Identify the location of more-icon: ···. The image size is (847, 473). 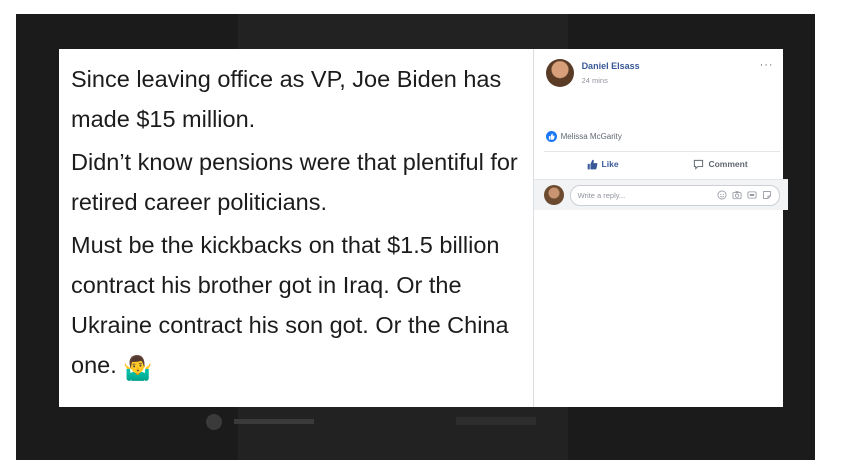
(767, 65).